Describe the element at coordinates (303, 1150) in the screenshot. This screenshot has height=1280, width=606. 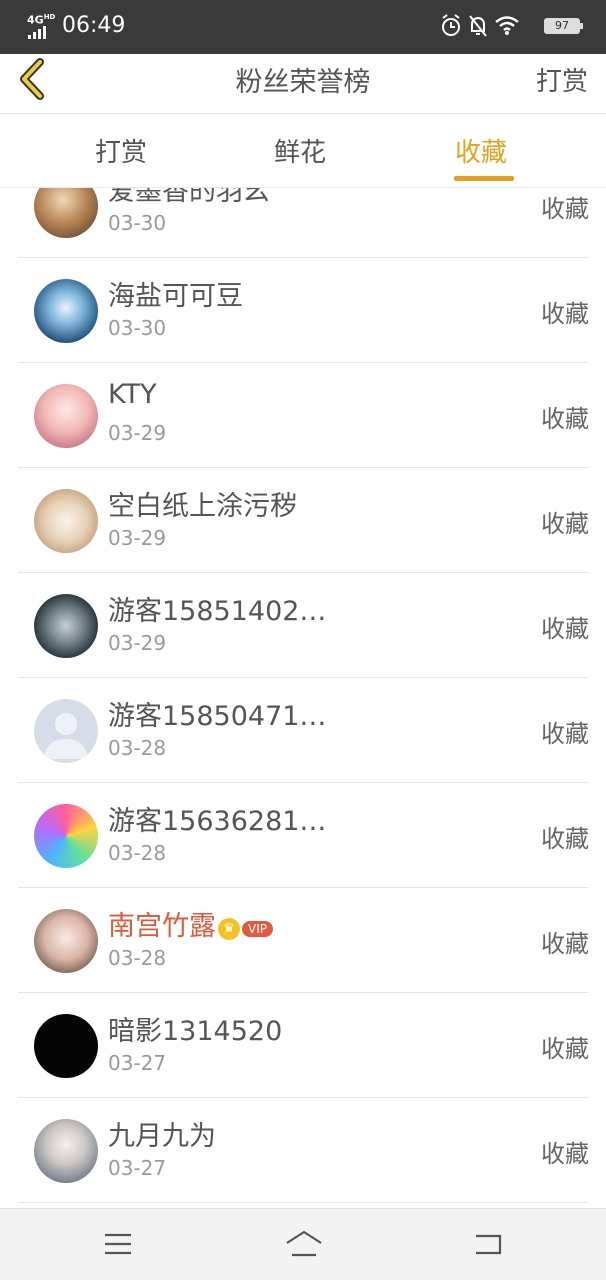
I see `list-item: 九月九为 03-27 收藏` at that location.